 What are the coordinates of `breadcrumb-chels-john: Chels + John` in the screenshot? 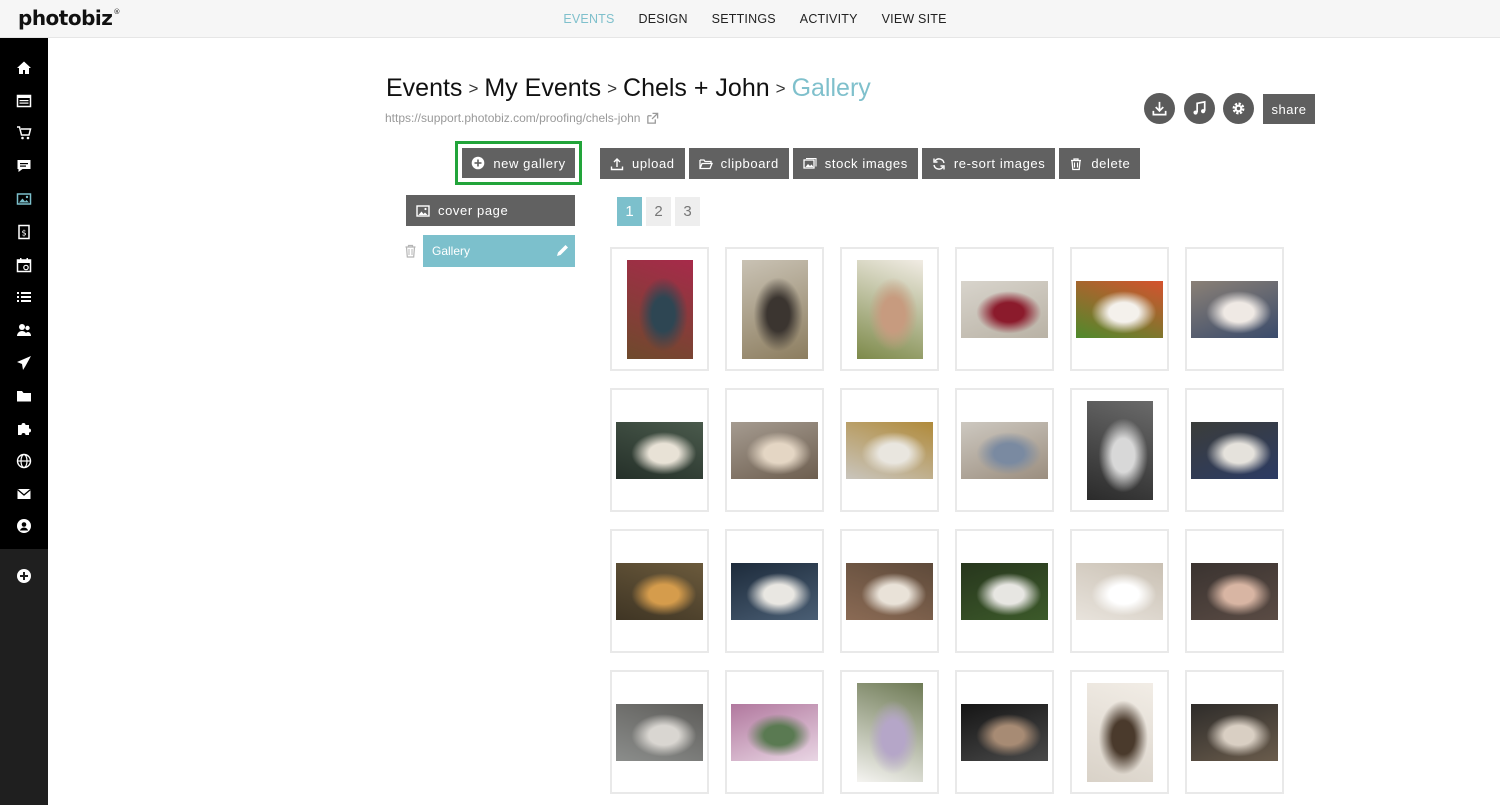 It's located at (696, 88).